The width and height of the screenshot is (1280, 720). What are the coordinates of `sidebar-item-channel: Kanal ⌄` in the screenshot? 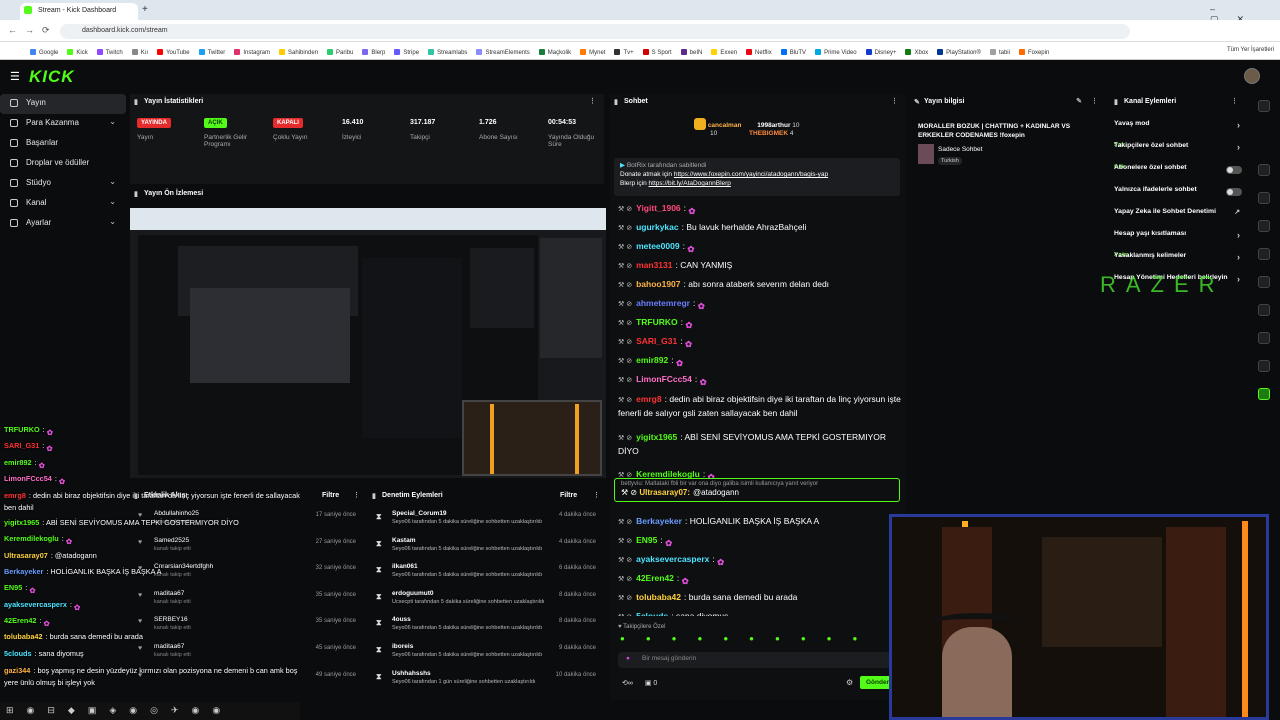 It's located at (63, 204).